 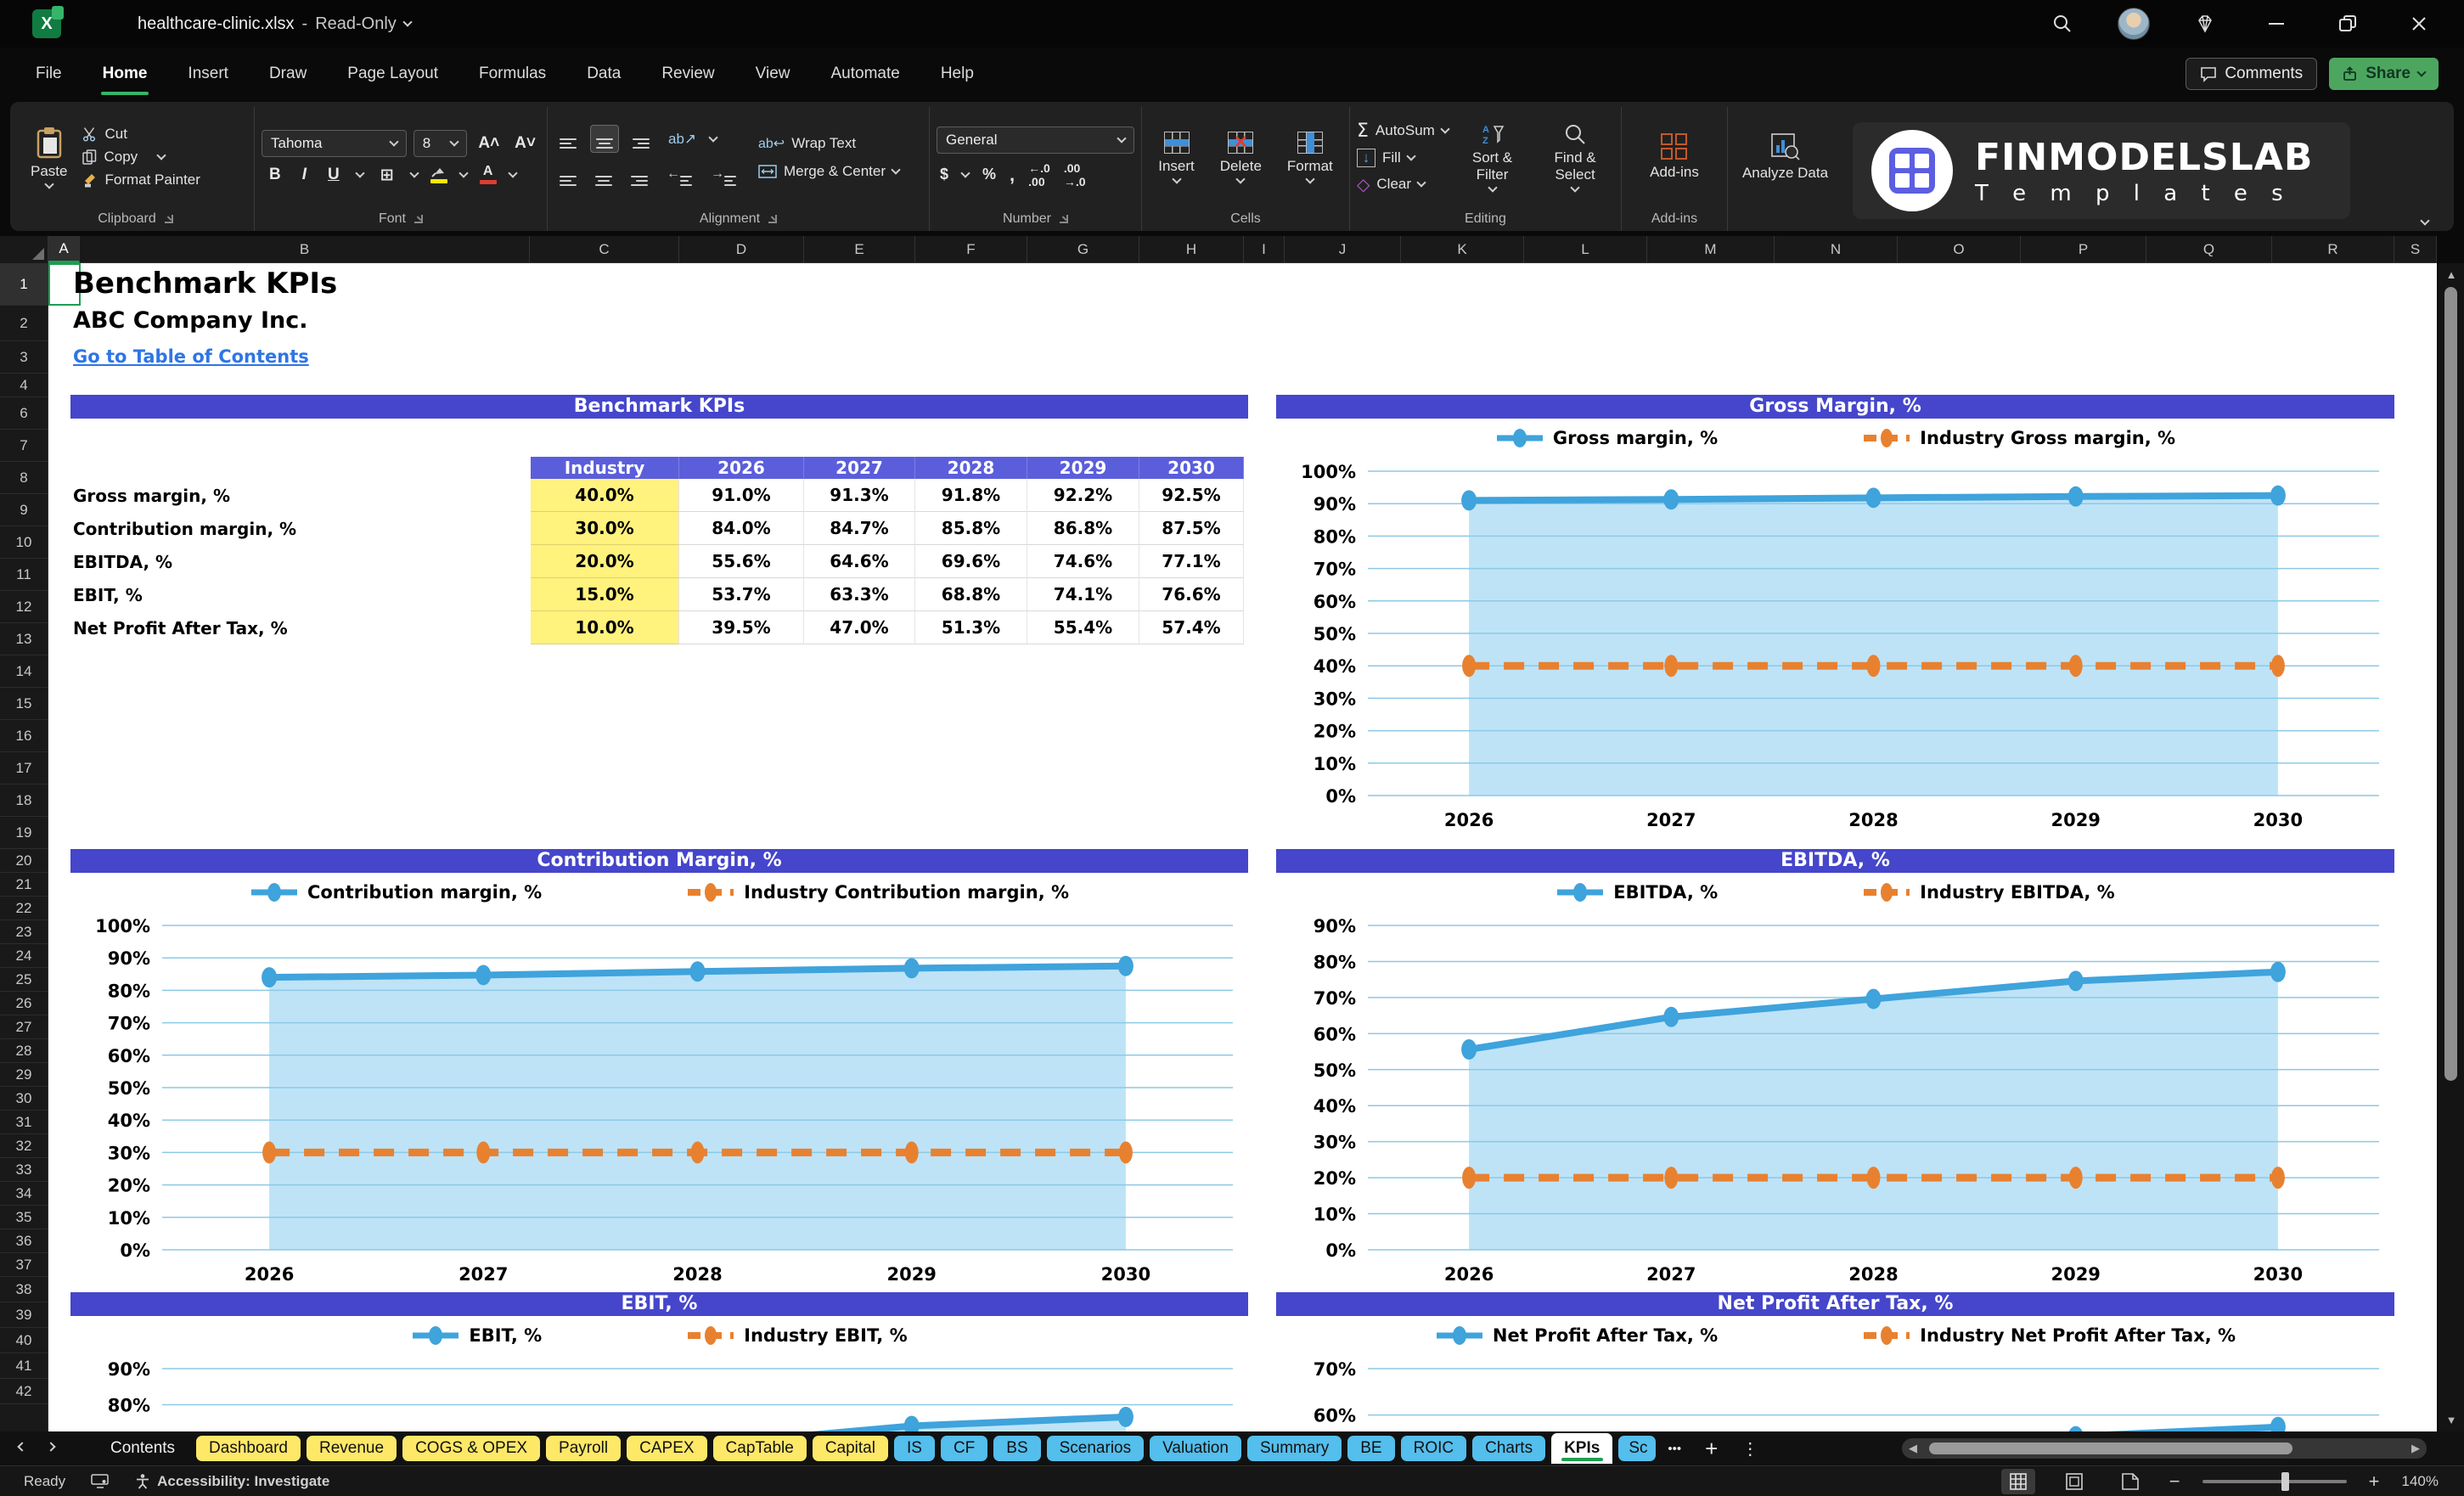 I want to click on kpi-col-header: Industry, so click(x=605, y=468).